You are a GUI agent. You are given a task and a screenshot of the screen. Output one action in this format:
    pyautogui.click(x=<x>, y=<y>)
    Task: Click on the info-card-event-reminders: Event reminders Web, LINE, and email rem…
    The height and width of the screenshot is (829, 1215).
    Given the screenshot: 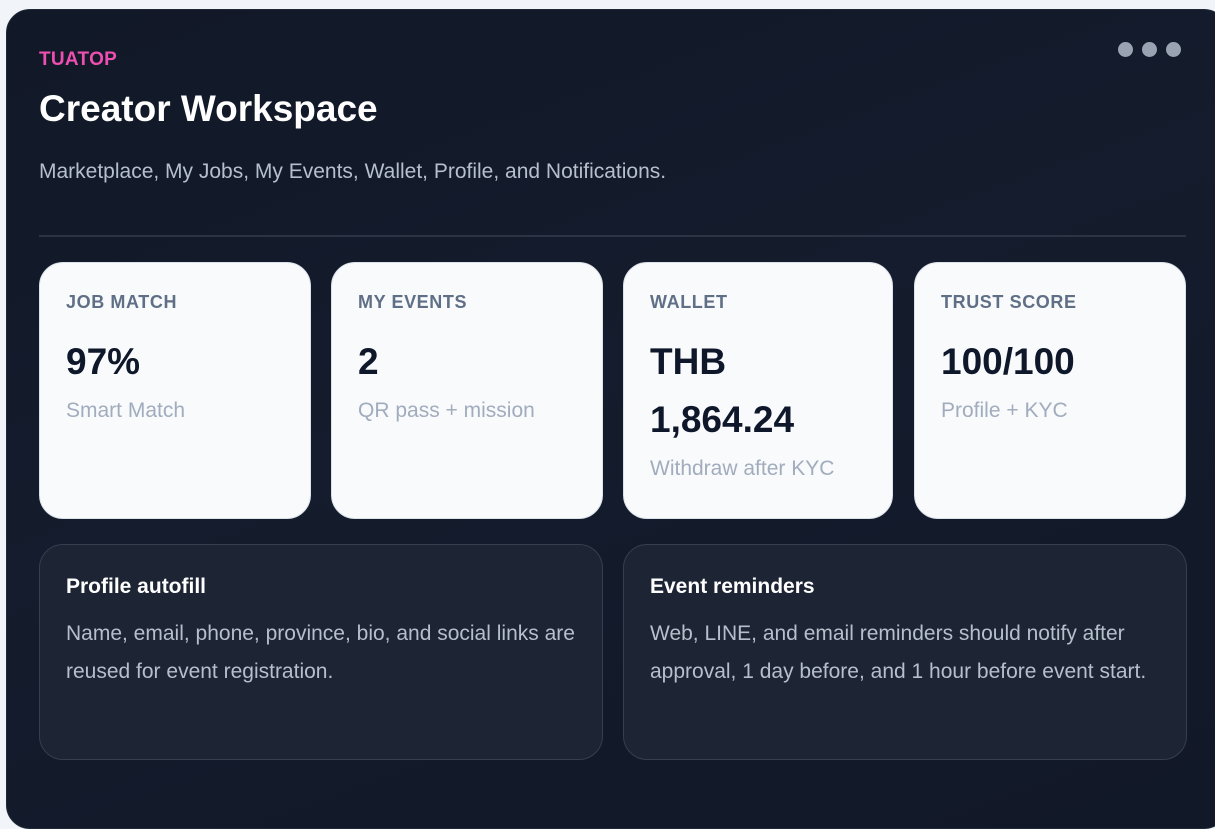 What is the action you would take?
    pyautogui.click(x=905, y=652)
    